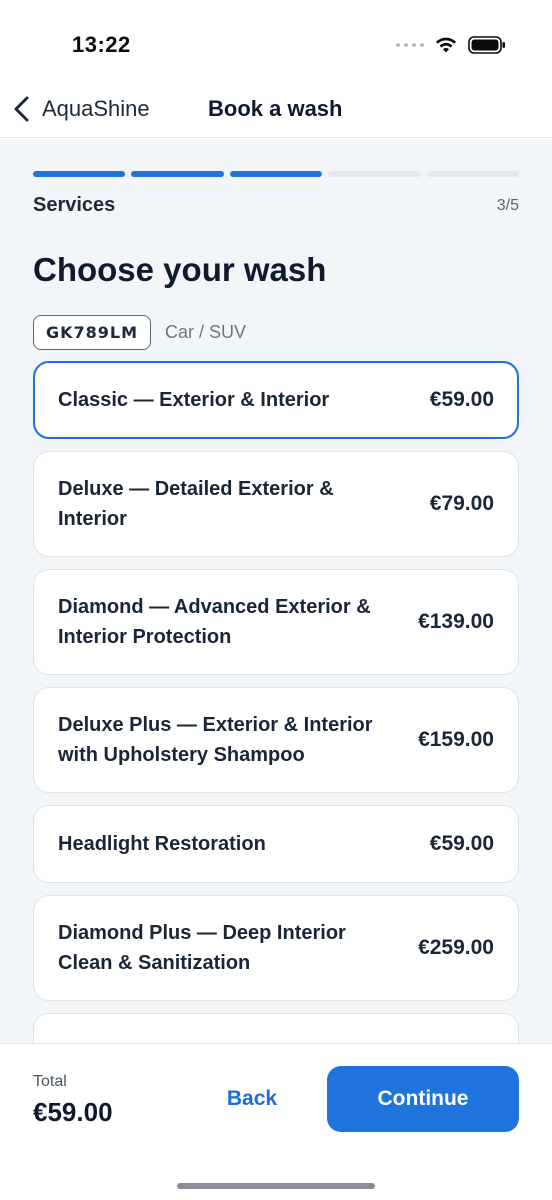 The width and height of the screenshot is (552, 1200). Describe the element at coordinates (22, 109) in the screenshot. I see `chevron-left-icon` at that location.